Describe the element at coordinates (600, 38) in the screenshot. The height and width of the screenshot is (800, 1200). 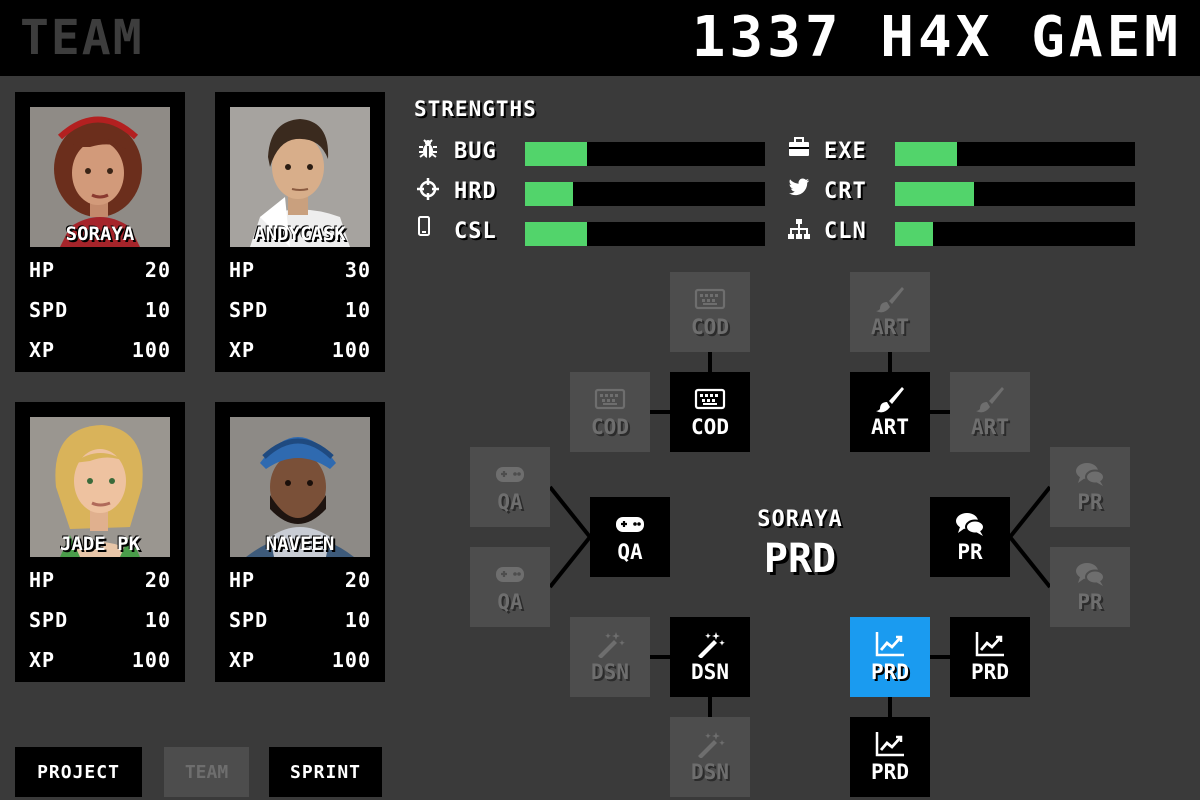
I see `top-bar: TEAM 1337 H4X GAEM` at that location.